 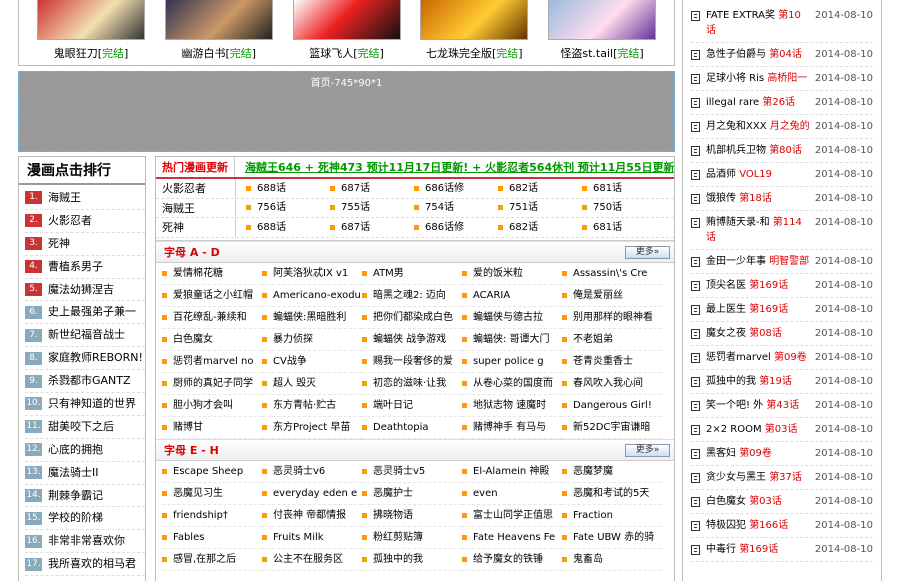 I want to click on comic-link: 公主不在服务区, so click(x=312, y=560).